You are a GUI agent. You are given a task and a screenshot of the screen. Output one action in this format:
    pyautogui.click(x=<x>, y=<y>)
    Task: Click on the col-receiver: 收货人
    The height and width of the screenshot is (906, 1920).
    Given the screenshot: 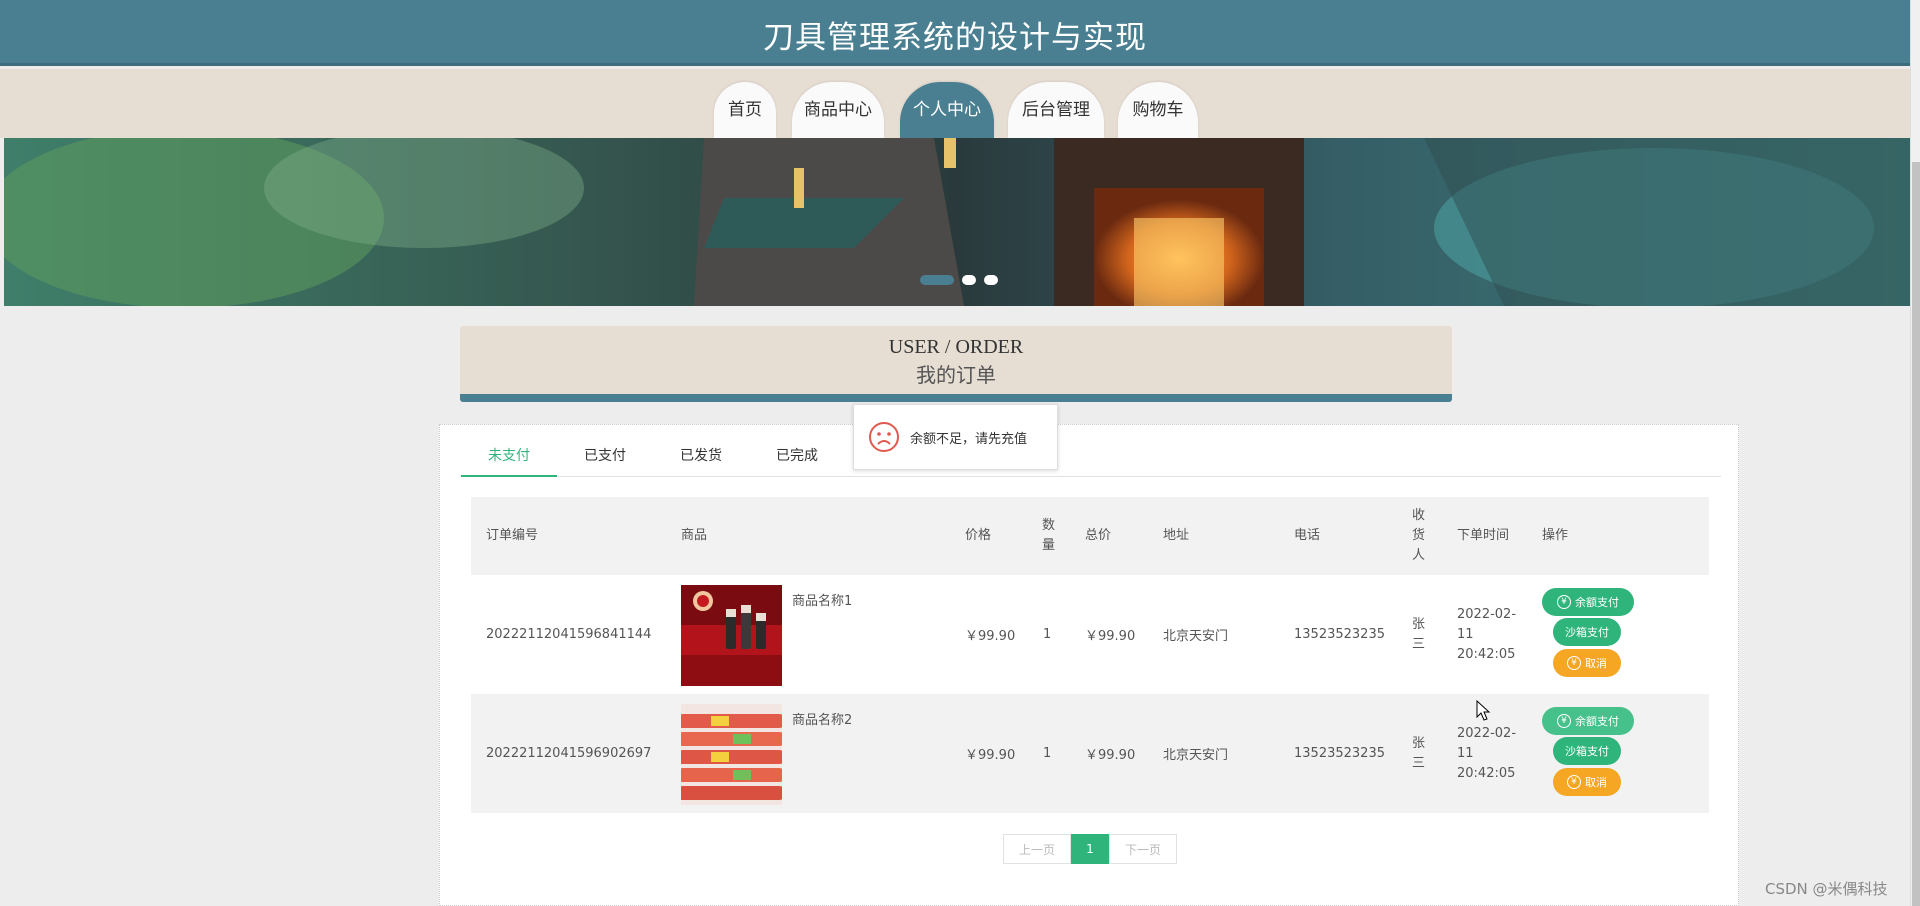 What is the action you would take?
    pyautogui.click(x=1419, y=535)
    